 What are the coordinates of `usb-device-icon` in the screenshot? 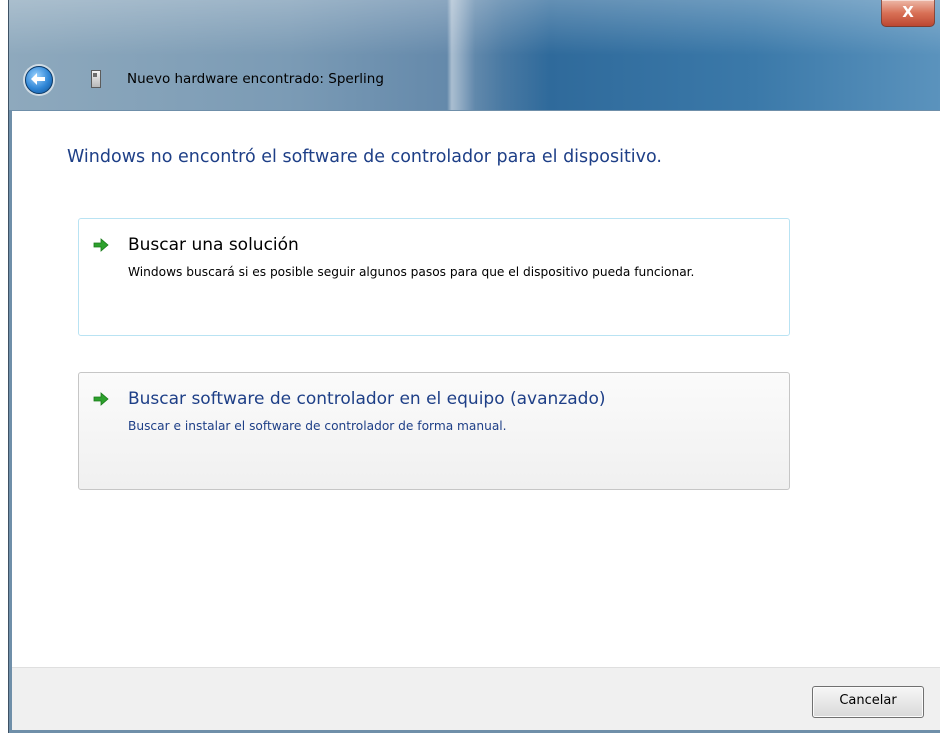 It's located at (96, 79).